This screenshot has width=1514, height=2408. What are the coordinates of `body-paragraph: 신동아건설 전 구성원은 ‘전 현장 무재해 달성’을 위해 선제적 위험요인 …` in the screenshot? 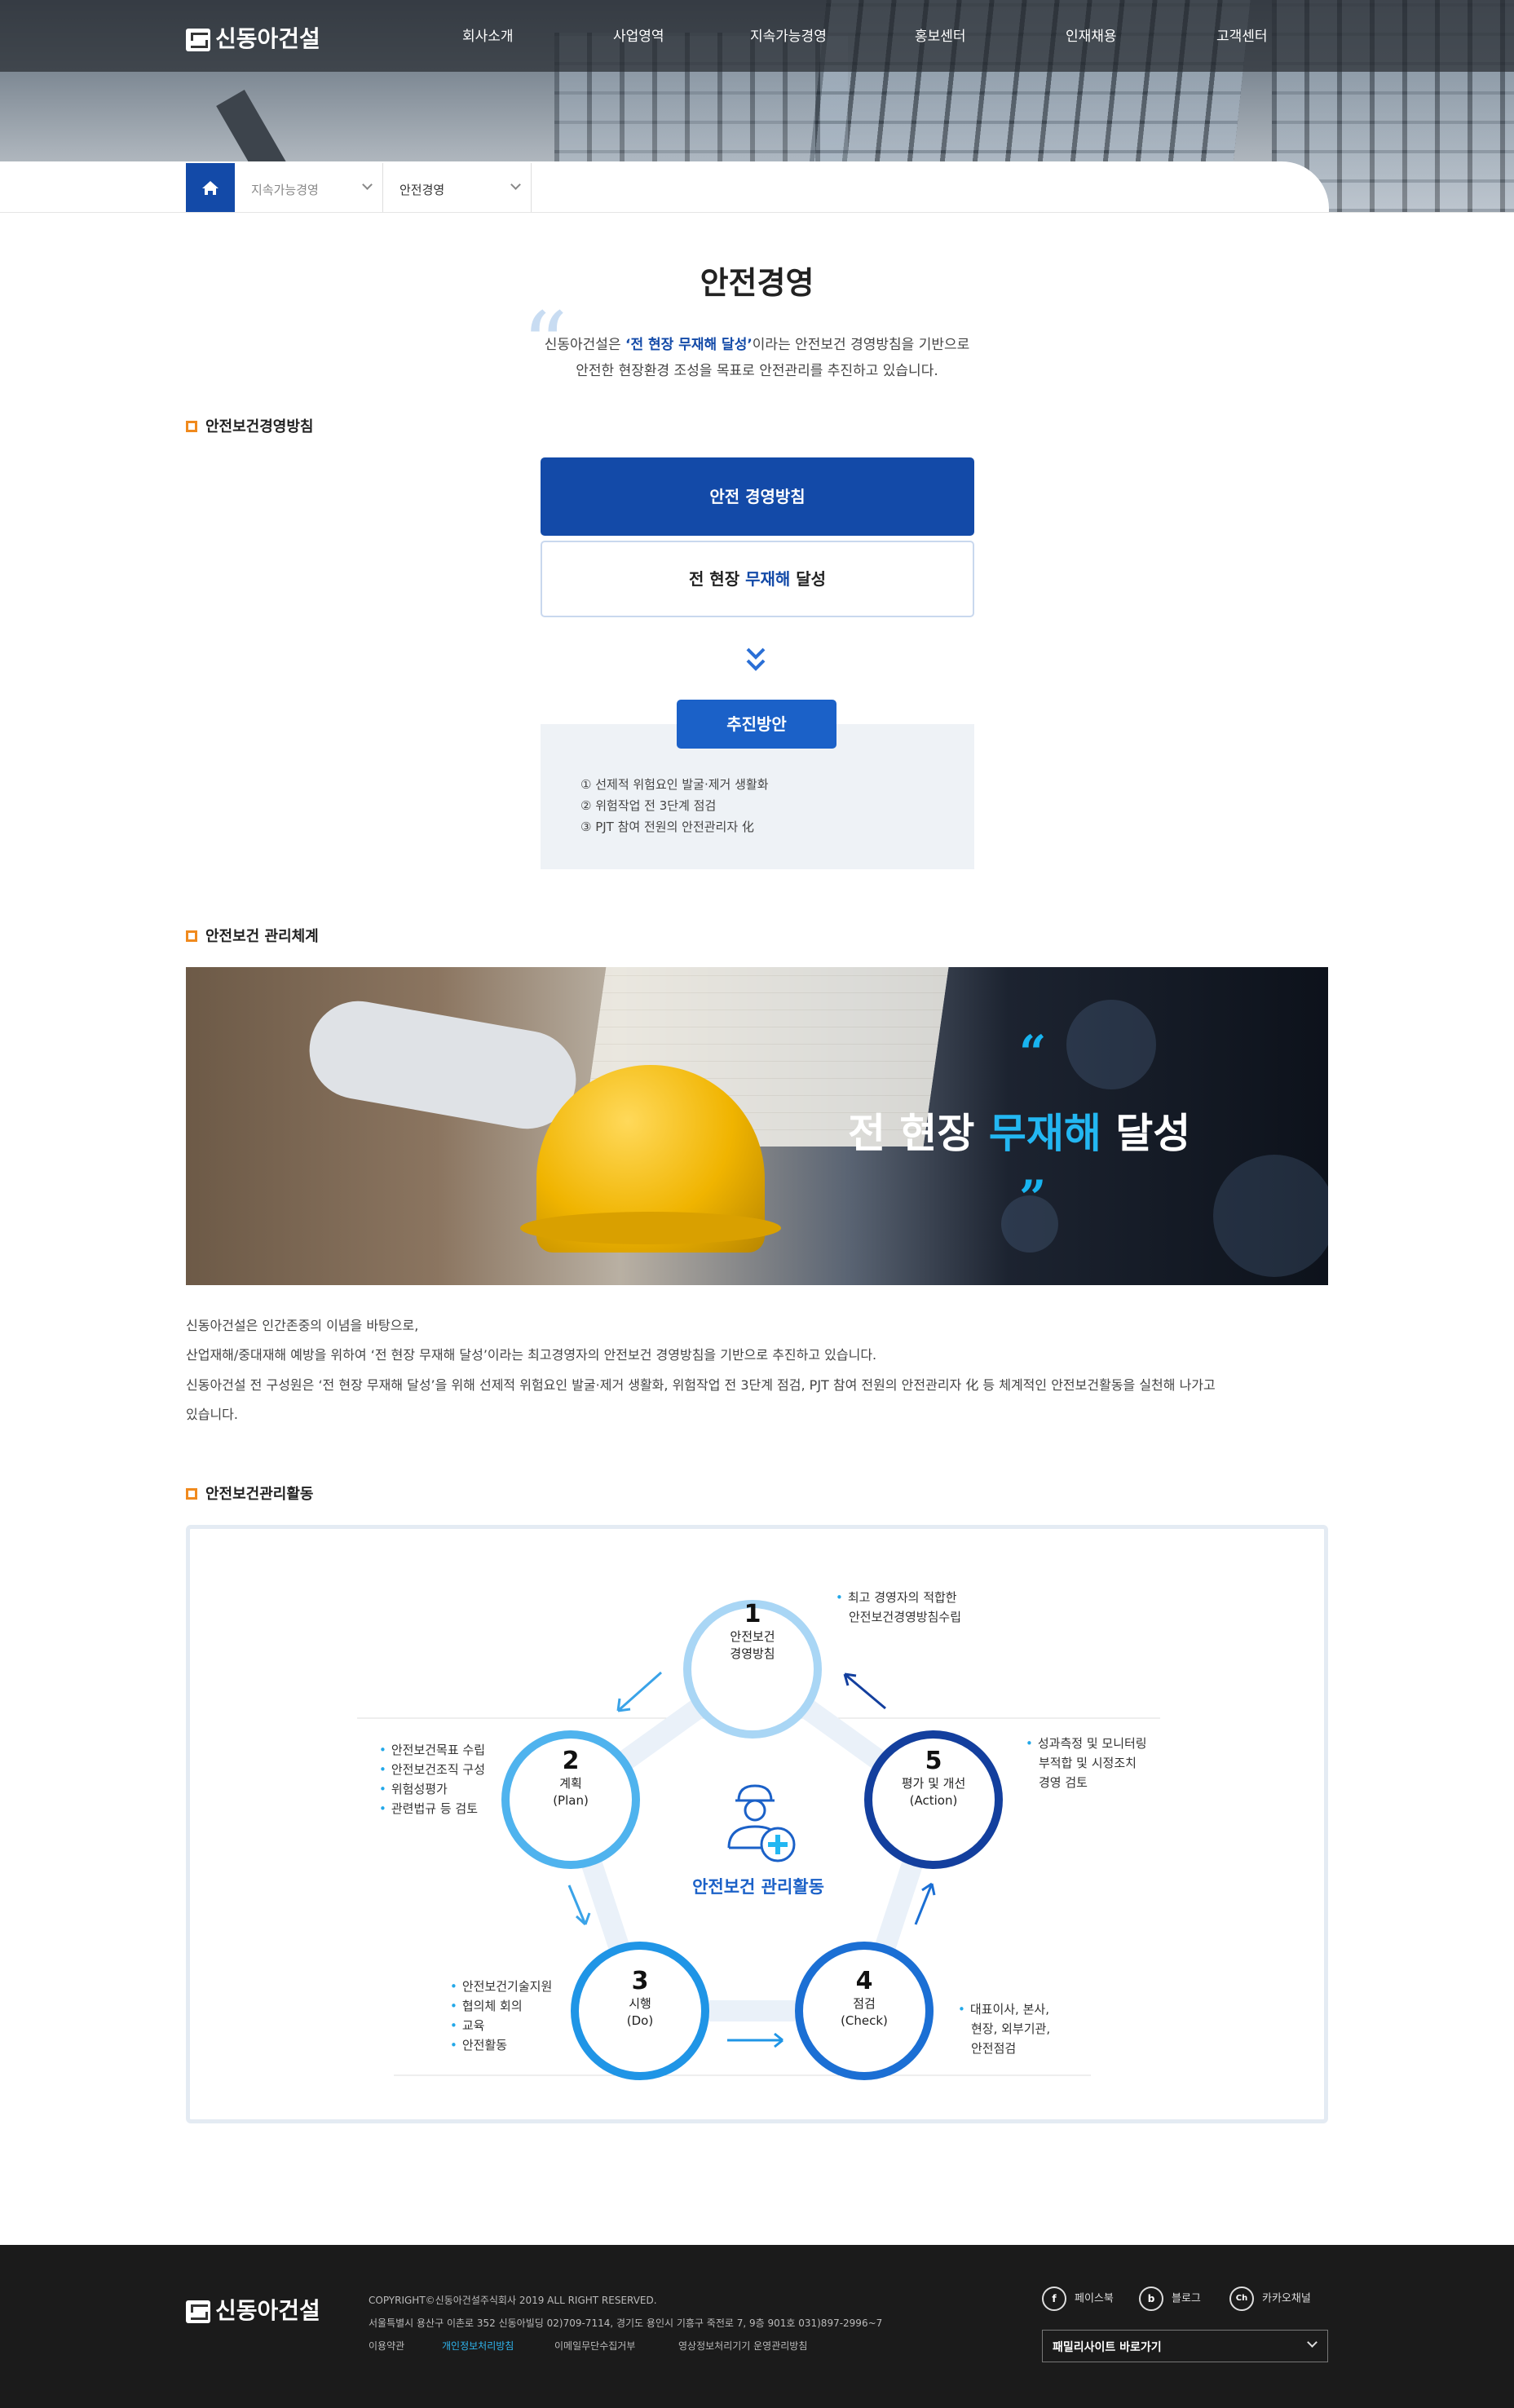 It's located at (701, 1385).